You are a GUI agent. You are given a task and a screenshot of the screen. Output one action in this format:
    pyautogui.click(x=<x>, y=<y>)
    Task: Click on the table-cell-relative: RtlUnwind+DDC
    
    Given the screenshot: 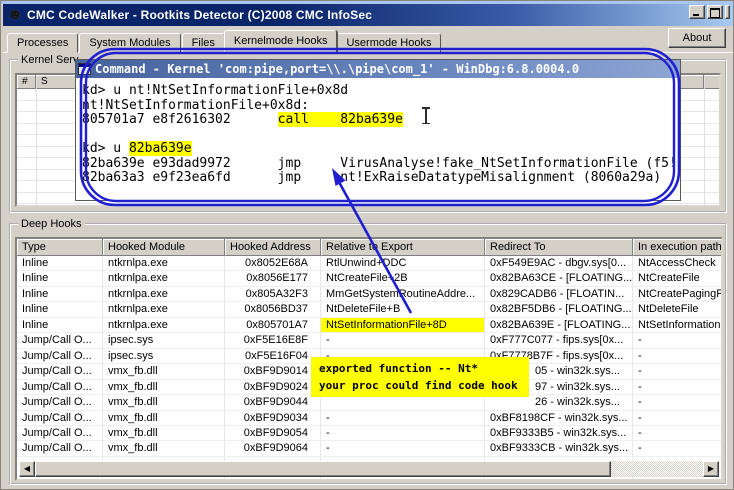 What is the action you would take?
    pyautogui.click(x=403, y=264)
    